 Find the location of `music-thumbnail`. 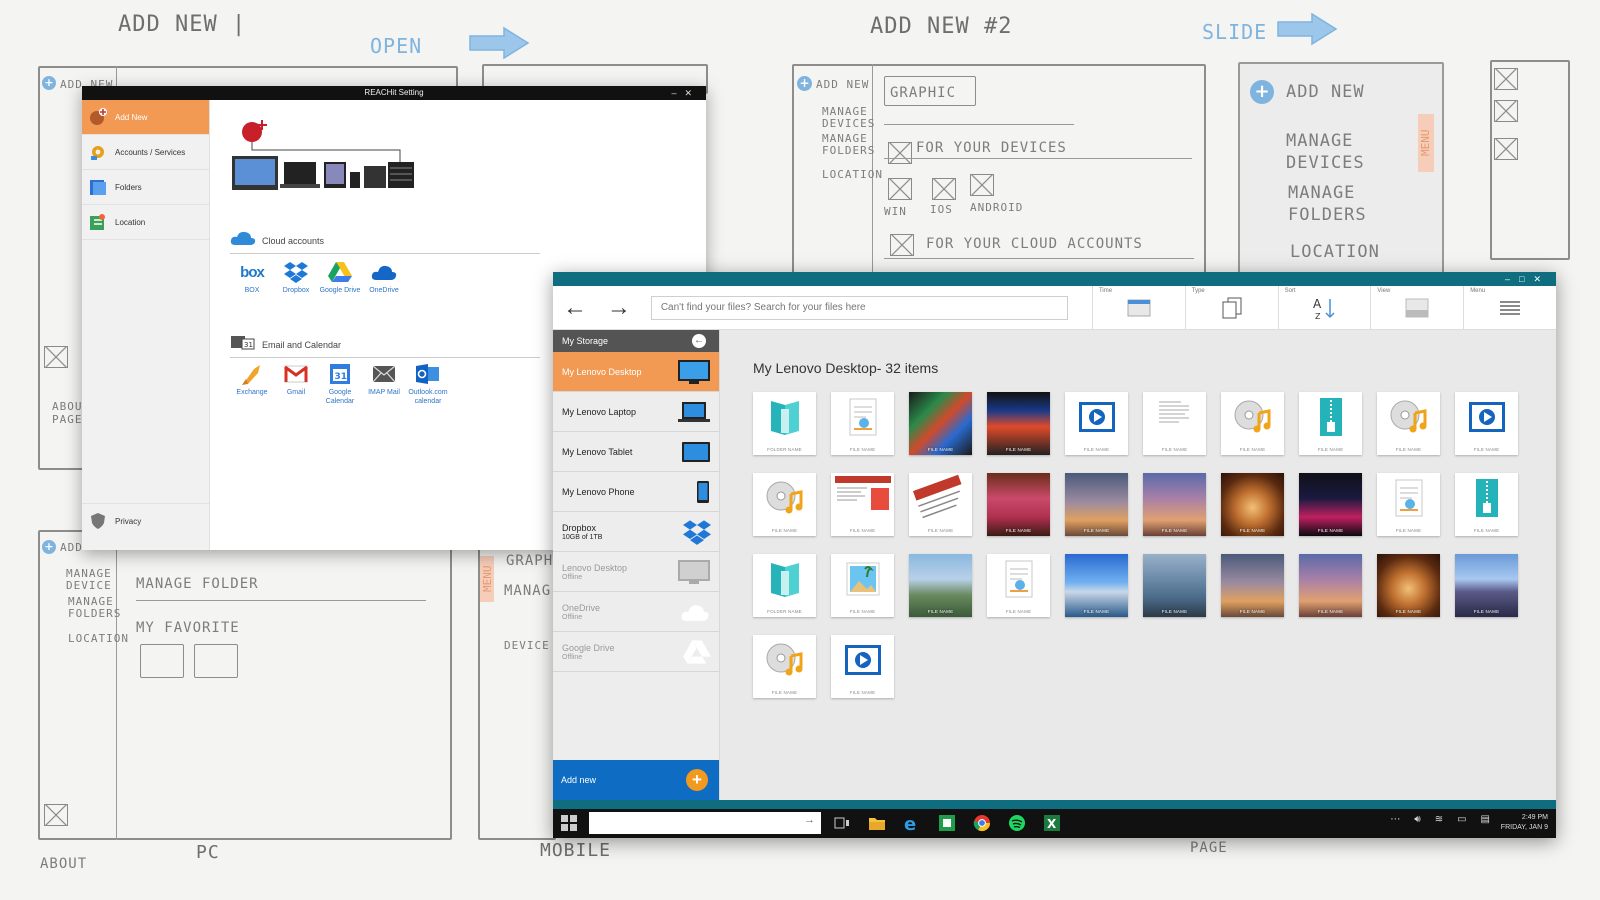

music-thumbnail is located at coordinates (1252, 417).